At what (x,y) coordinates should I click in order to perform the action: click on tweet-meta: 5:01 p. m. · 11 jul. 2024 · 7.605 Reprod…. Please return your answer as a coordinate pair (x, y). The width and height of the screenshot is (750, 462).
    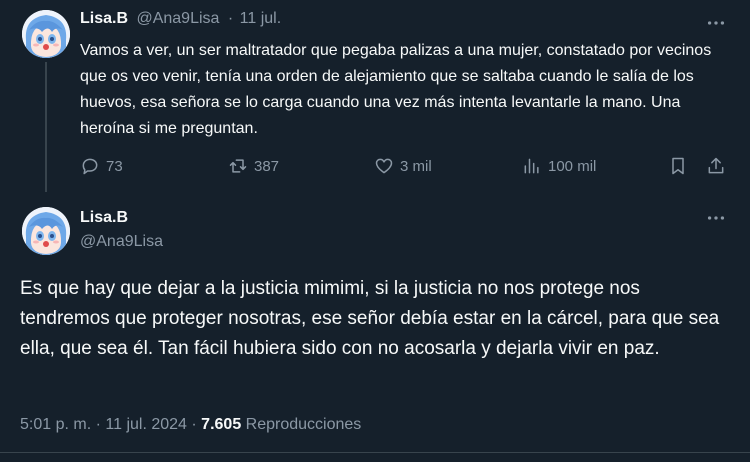
    Looking at the image, I should click on (190, 425).